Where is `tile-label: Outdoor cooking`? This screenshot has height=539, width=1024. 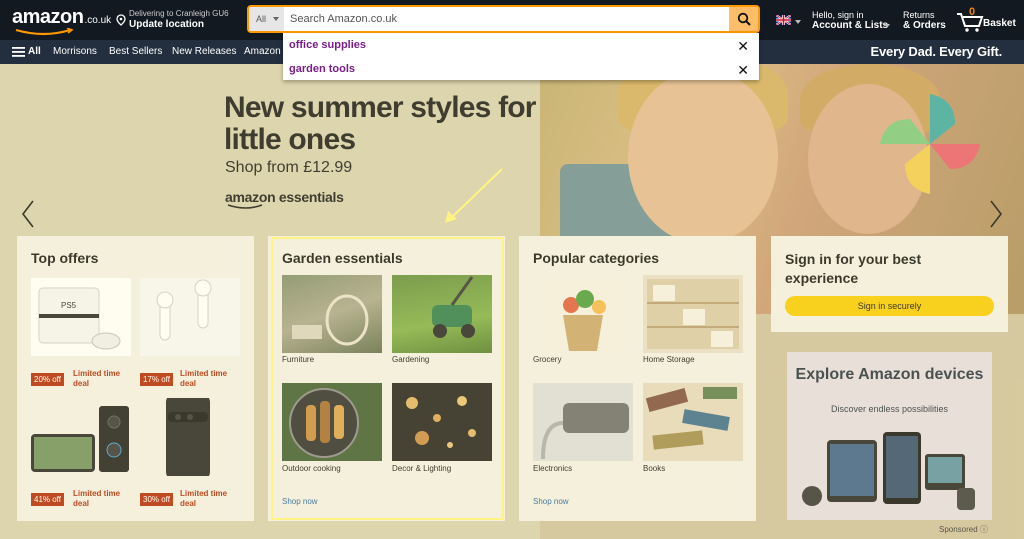 tile-label: Outdoor cooking is located at coordinates (311, 468).